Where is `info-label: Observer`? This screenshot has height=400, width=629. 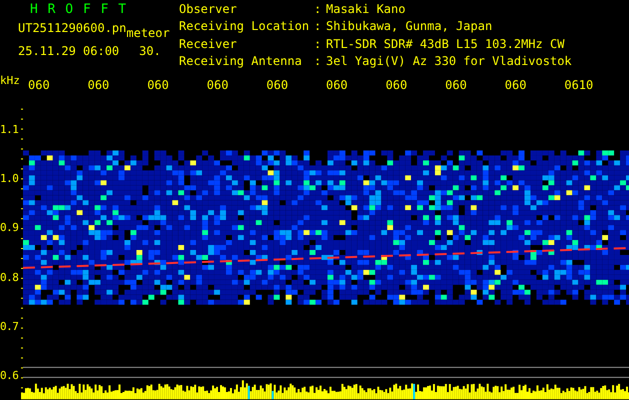 info-label: Observer is located at coordinates (208, 10).